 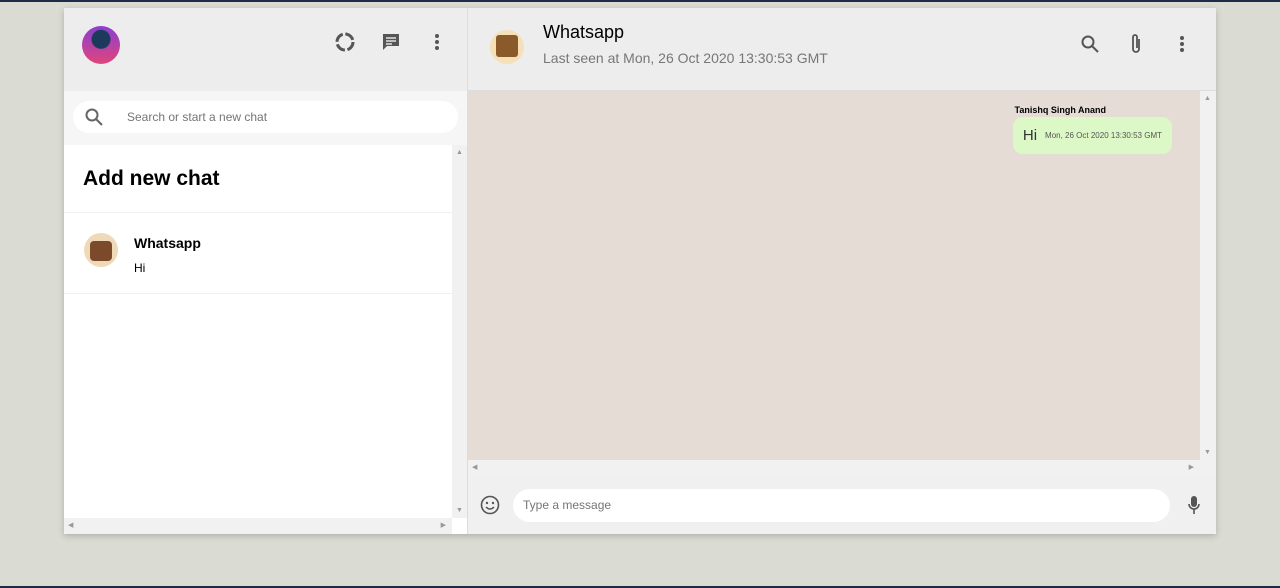 What do you see at coordinates (842, 468) in the screenshot?
I see `chat-horizontal-scrollbar: ◀ ▶` at bounding box center [842, 468].